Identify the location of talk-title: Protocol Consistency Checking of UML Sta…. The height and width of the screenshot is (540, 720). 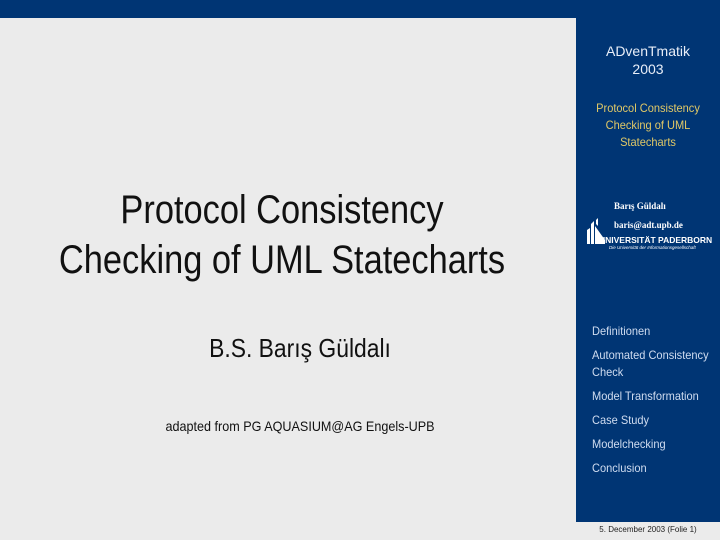
(648, 125).